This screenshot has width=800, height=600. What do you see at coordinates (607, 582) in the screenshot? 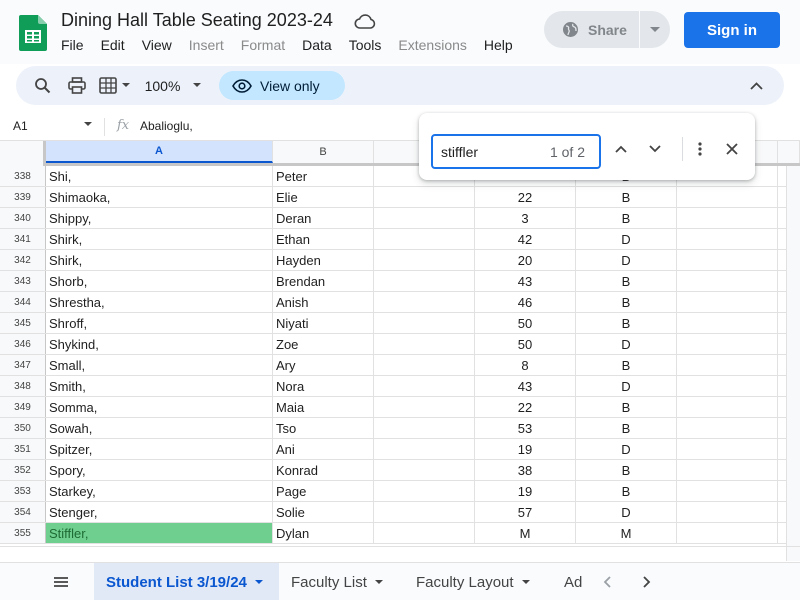
I see `scroll-tabs-left-button` at bounding box center [607, 582].